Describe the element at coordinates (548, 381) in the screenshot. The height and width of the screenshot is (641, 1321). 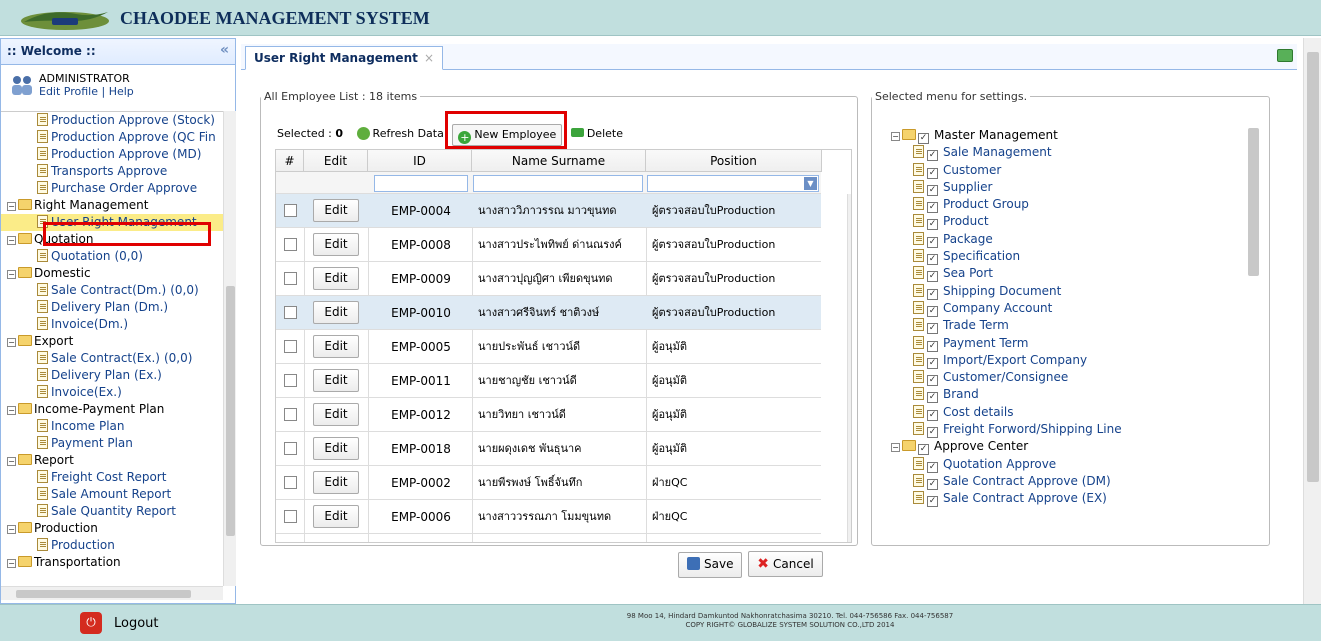
I see `table-row: Edit EMP-0011 นายชาญชัย เชาวน์ดี ผู้อนุมัติ` at that location.